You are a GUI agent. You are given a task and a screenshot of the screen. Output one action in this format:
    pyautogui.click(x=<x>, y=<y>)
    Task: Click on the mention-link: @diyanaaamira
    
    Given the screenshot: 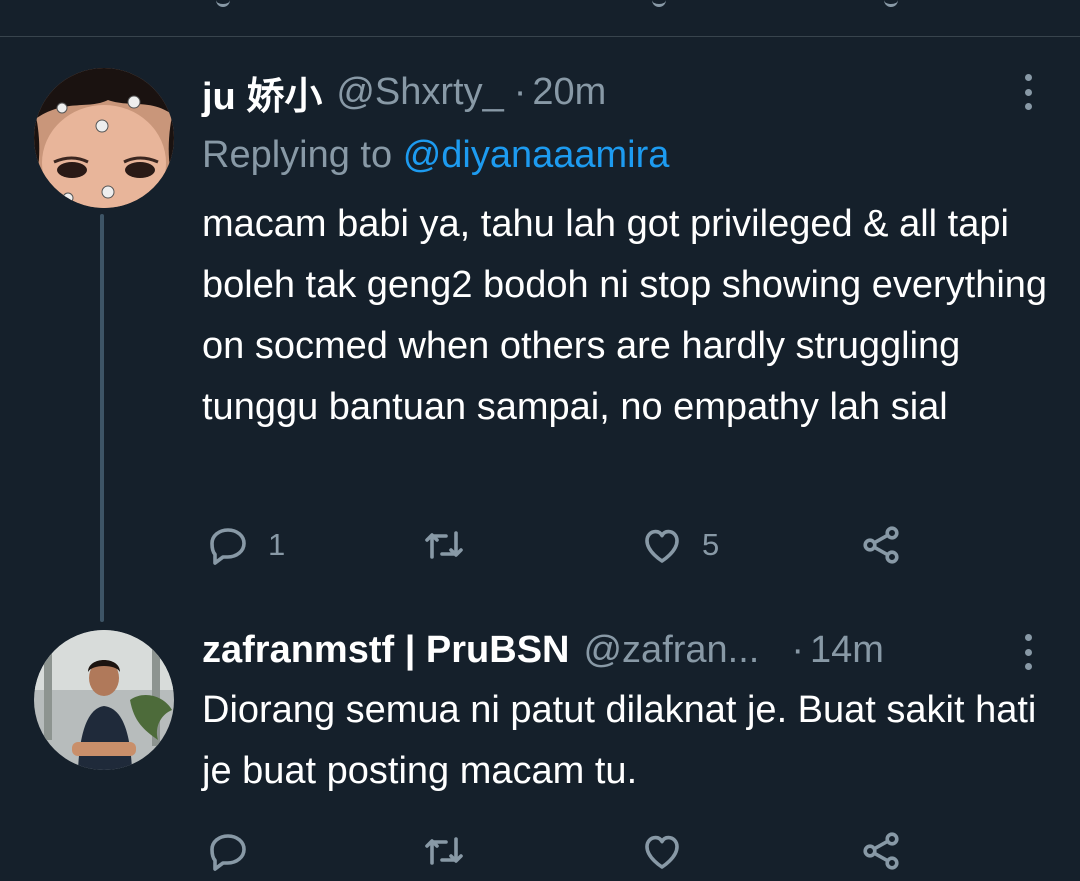 What is the action you would take?
    pyautogui.click(x=536, y=155)
    